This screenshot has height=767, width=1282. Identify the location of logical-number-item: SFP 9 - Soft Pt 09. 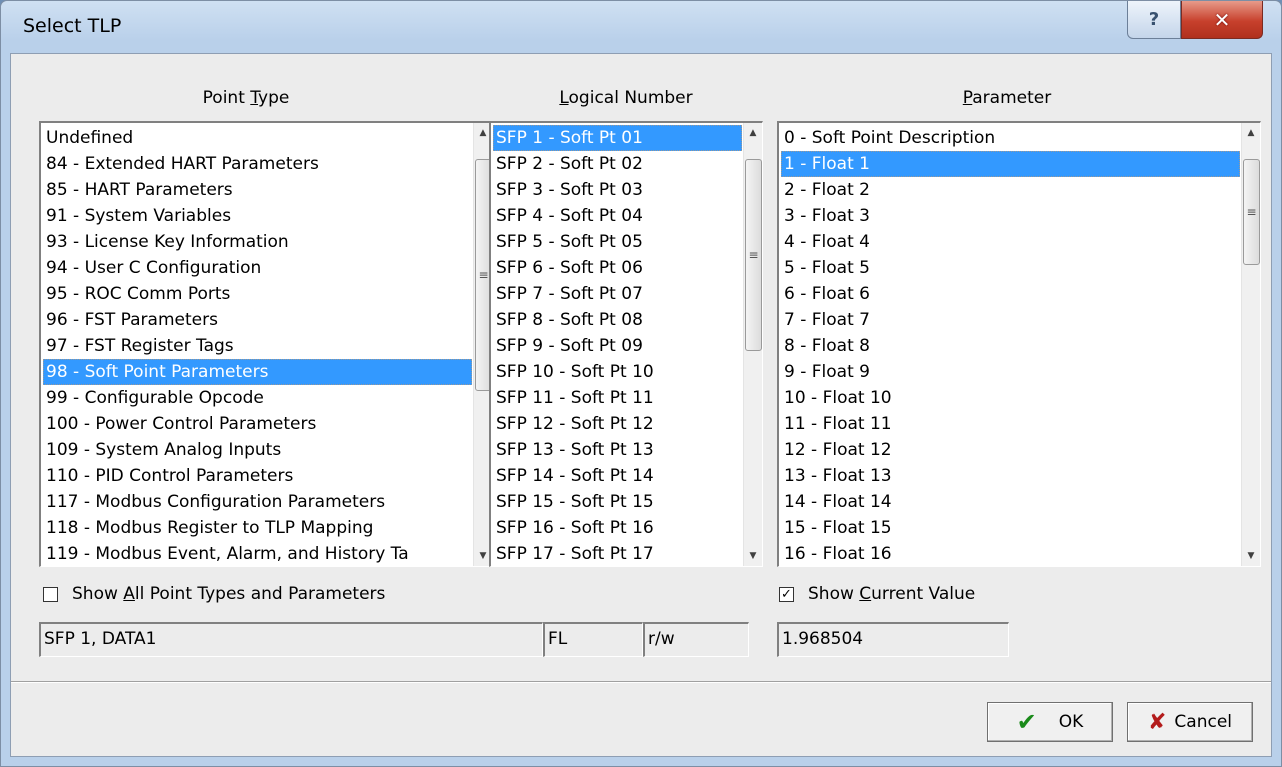
(617, 346).